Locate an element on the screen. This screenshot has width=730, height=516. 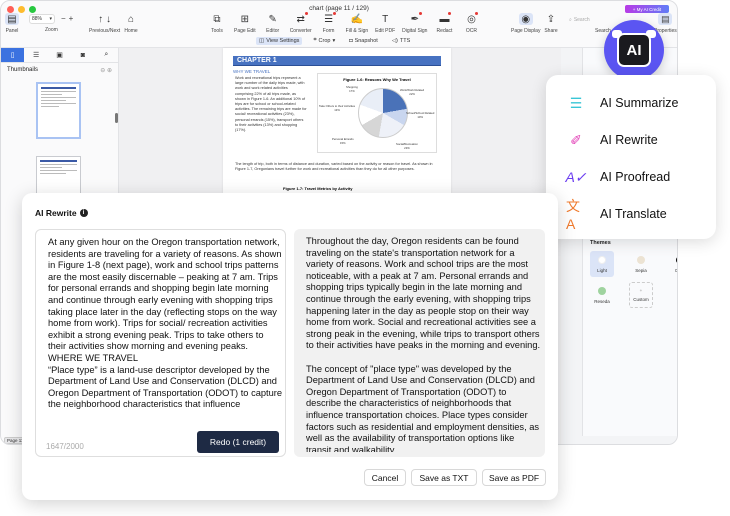
page-icon: ▯ is located at coordinates (12, 55).